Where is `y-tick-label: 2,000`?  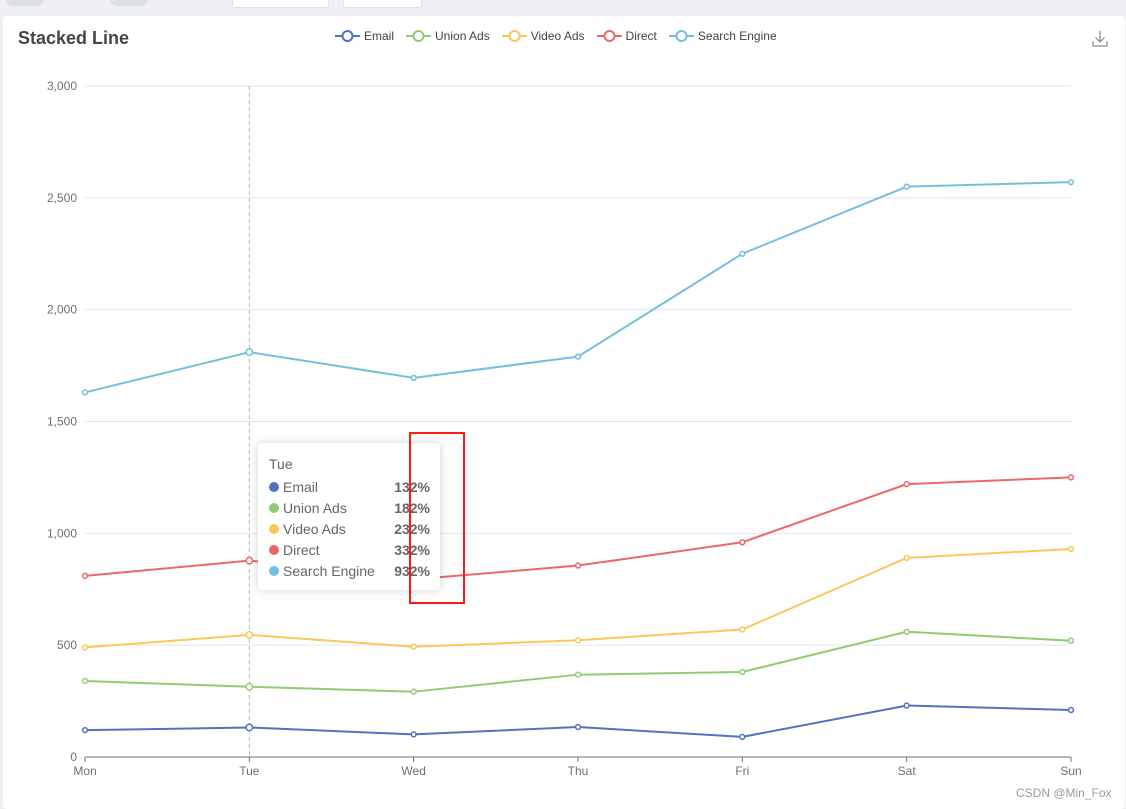
y-tick-label: 2,000 is located at coordinates (62, 310).